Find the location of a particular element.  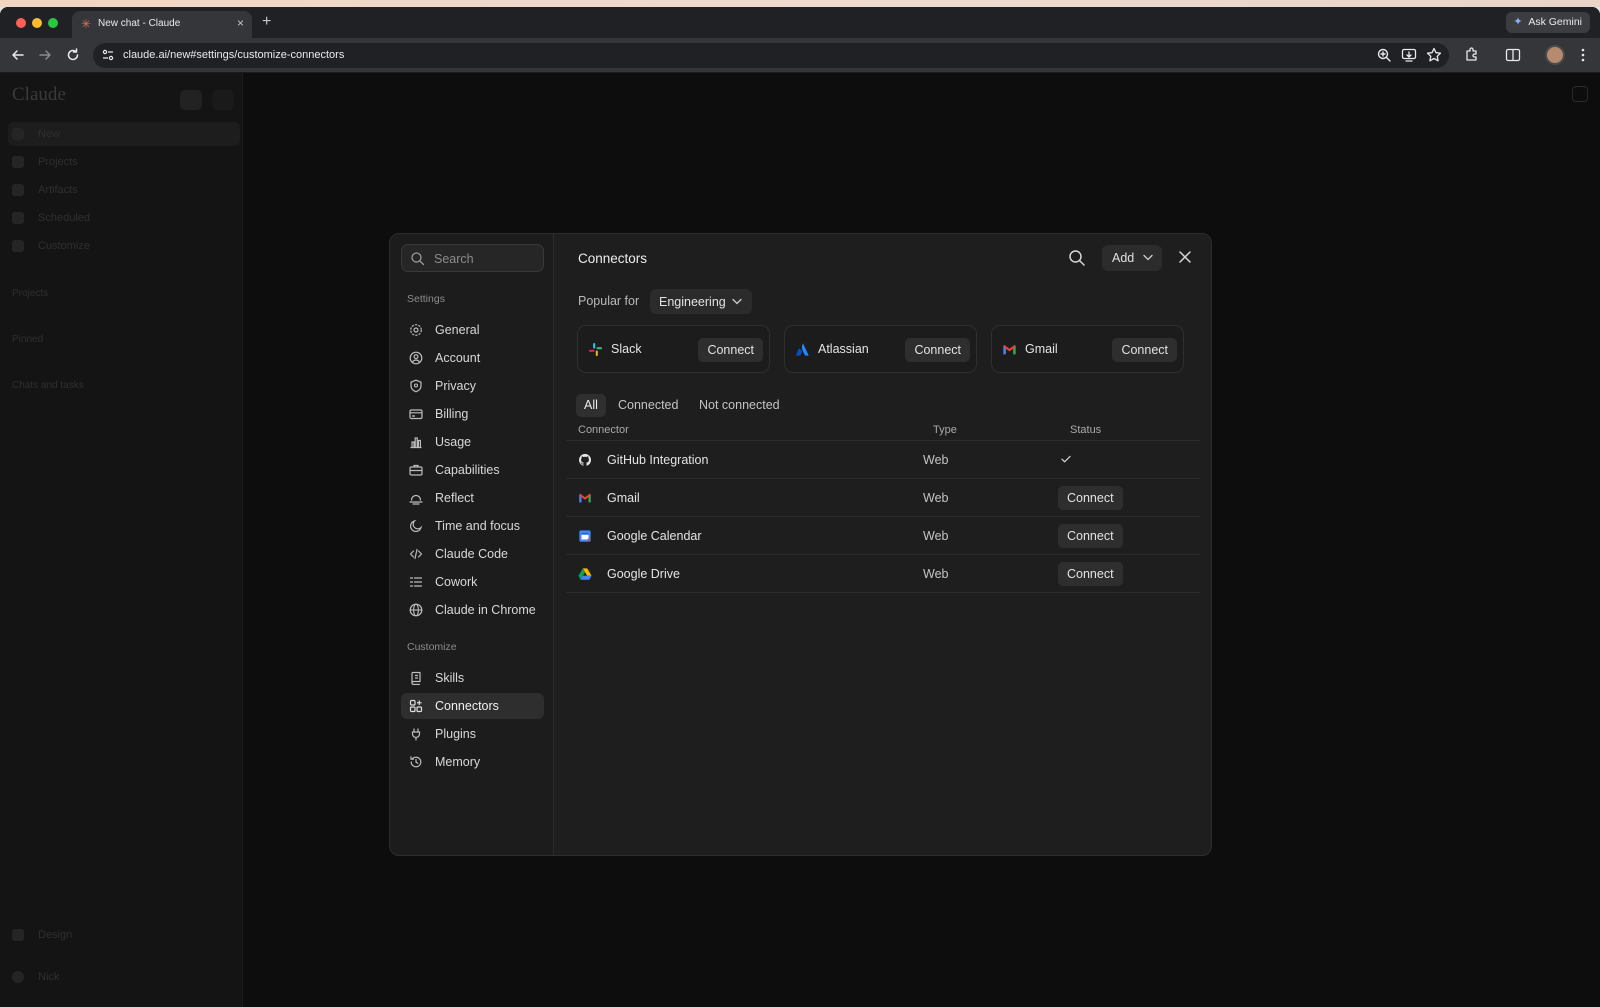

popular-for-label: Popular for is located at coordinates (609, 301).